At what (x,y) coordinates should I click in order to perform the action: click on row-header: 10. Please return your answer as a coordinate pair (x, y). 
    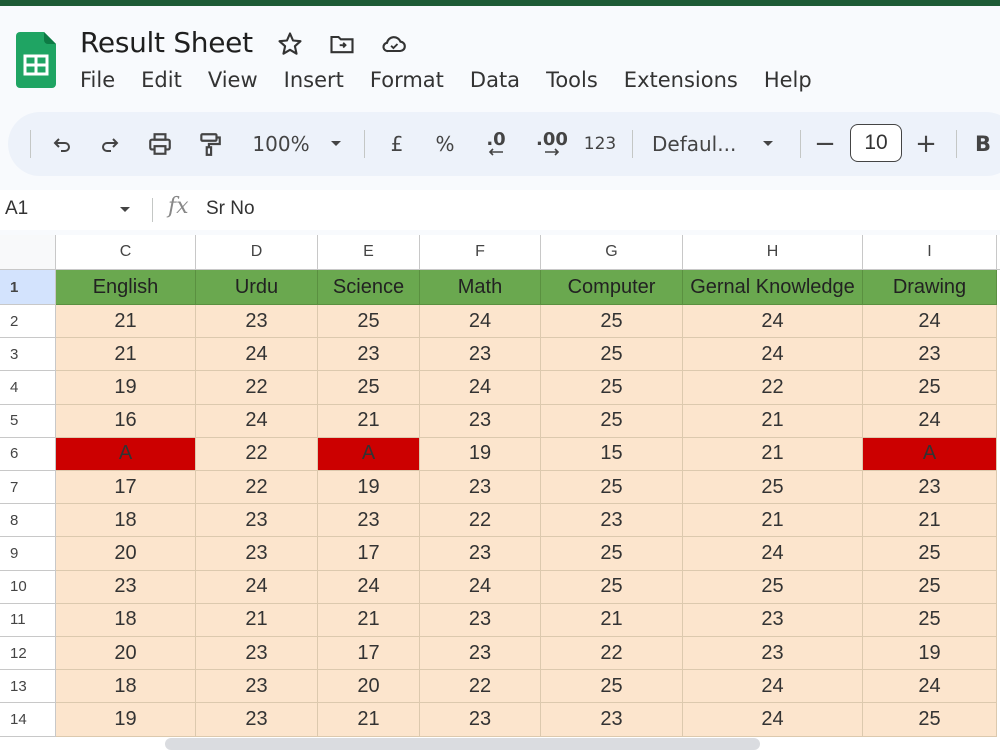
    Looking at the image, I should click on (28, 587).